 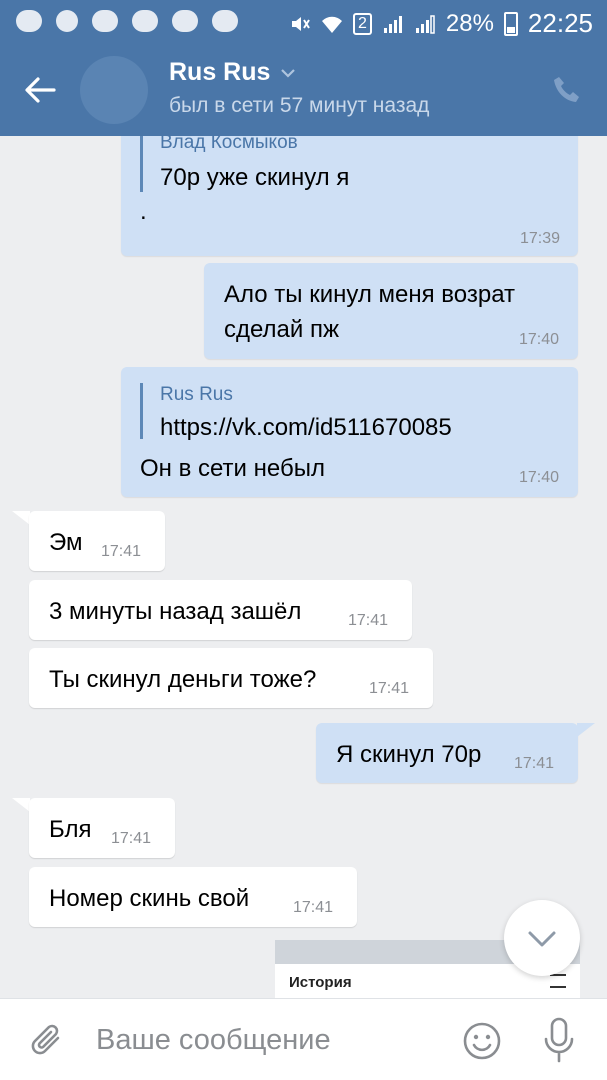 I want to click on message-text: Он в сети небыл, so click(x=232, y=468).